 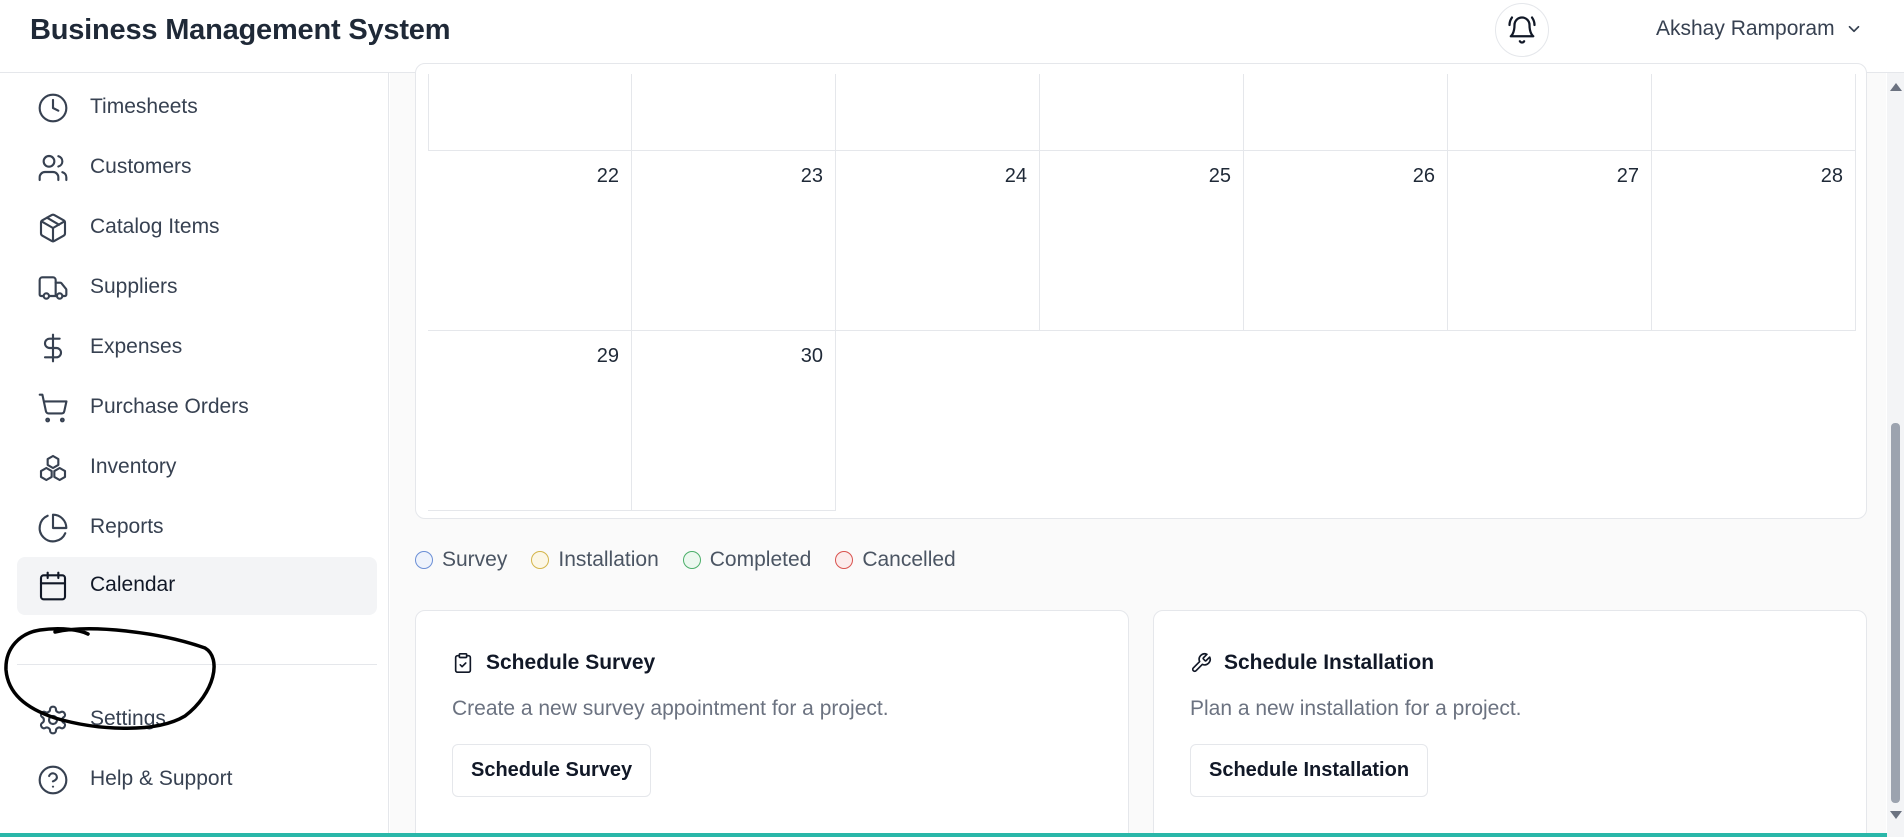 I want to click on day-number: 27, so click(x=1627, y=176).